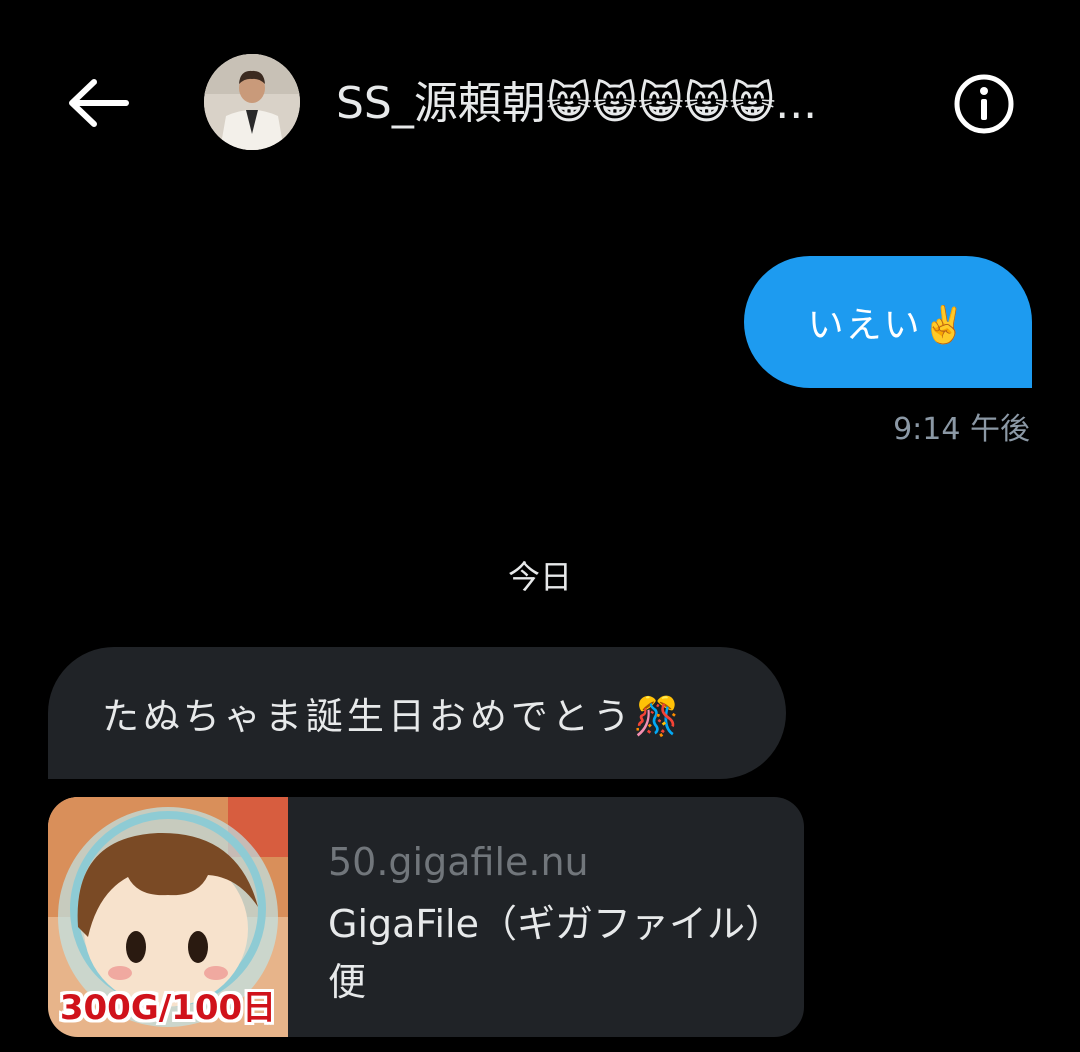 This screenshot has height=1052, width=1080. I want to click on info-button, so click(984, 104).